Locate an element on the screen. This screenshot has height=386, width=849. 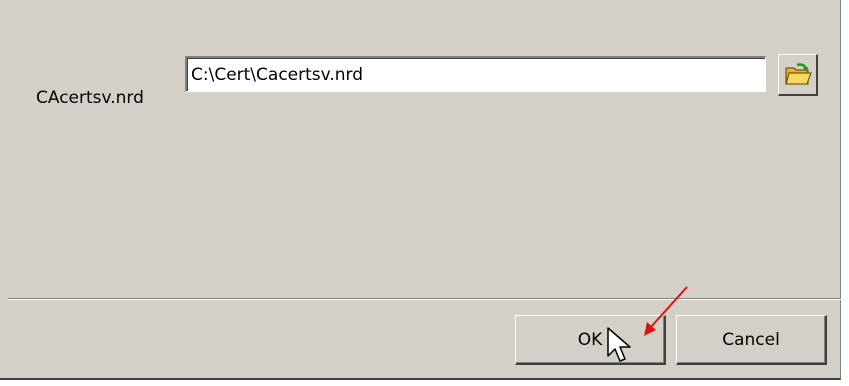
browse-button is located at coordinates (798, 75).